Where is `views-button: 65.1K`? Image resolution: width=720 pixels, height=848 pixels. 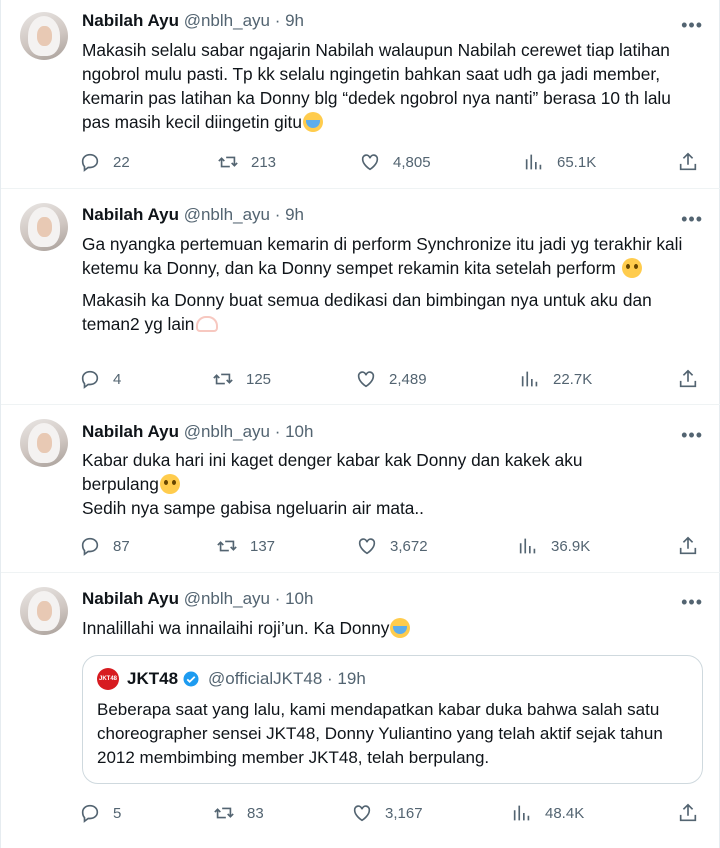
views-button: 65.1K is located at coordinates (559, 162).